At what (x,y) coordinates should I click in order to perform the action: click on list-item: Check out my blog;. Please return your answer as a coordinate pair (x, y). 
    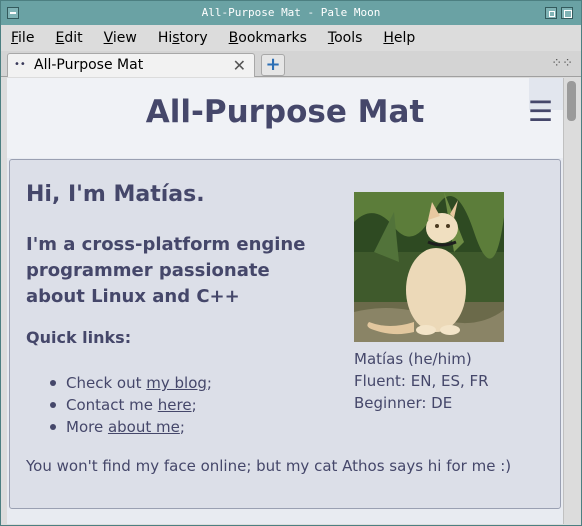
    Looking at the image, I should click on (131, 383).